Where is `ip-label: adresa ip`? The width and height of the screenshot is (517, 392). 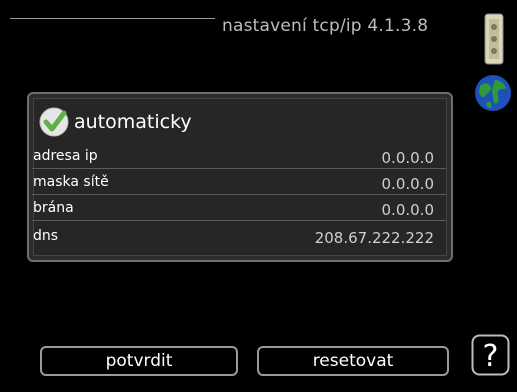 ip-label: adresa ip is located at coordinates (65, 156).